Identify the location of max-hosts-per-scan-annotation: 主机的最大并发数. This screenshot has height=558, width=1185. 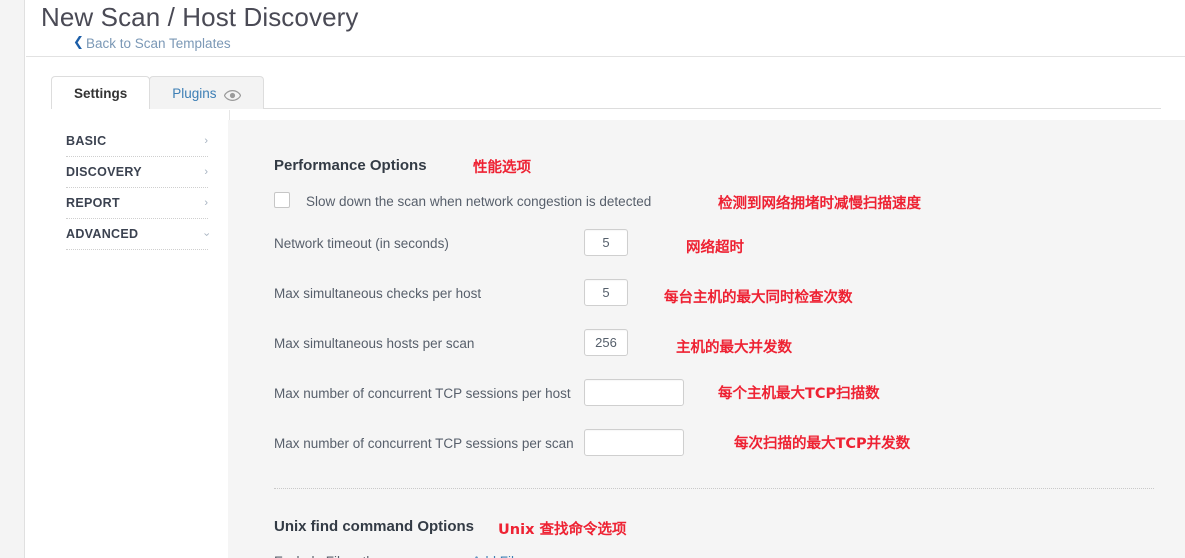
(734, 348).